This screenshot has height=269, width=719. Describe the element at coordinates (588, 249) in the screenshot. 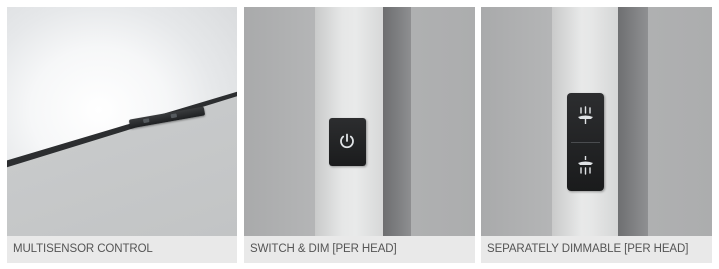

I see `caption-separately-dimmable: SEPARATELY DIMMABLE [PER HEAD]` at that location.